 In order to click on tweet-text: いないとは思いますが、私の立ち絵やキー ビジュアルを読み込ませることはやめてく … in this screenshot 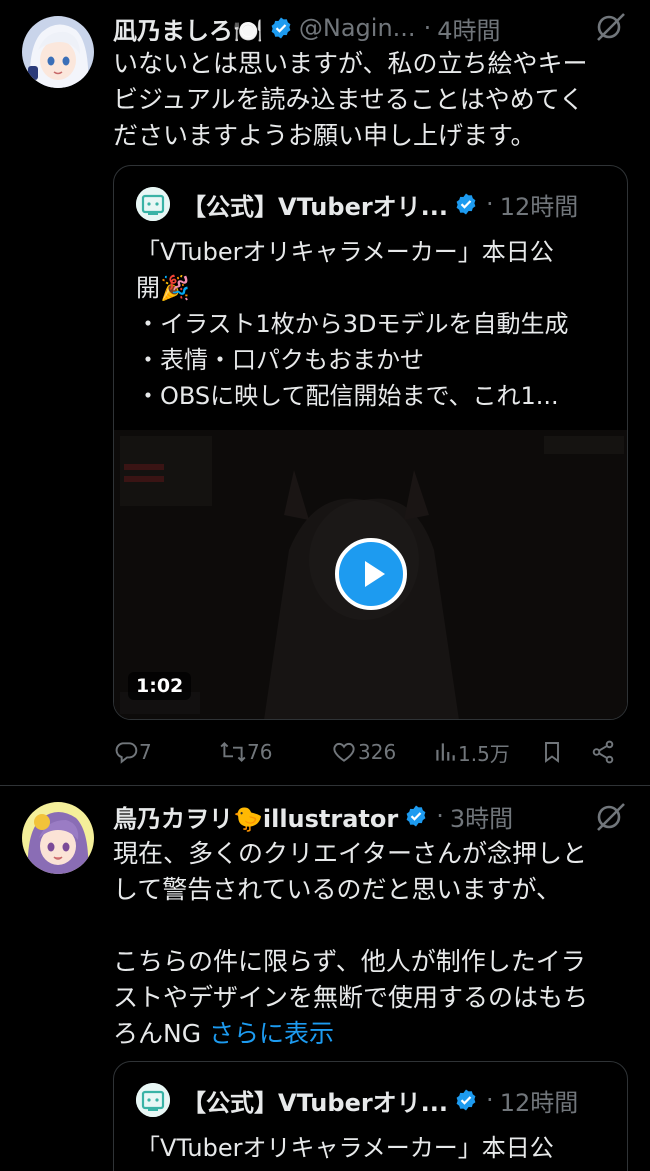, I will do `click(350, 99)`.